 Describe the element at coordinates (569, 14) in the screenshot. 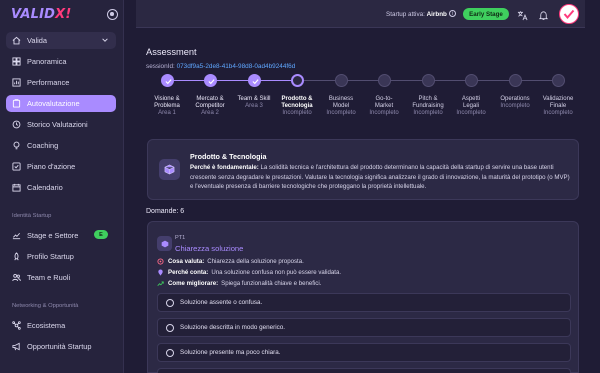

I see `avatar` at that location.